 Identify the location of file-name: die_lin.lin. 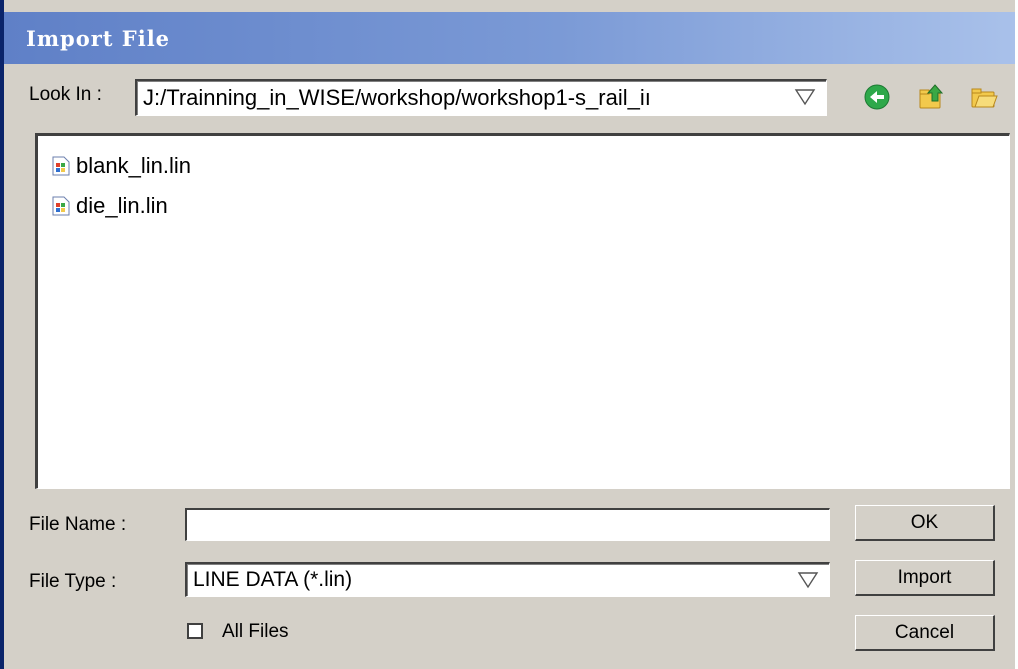
(122, 205).